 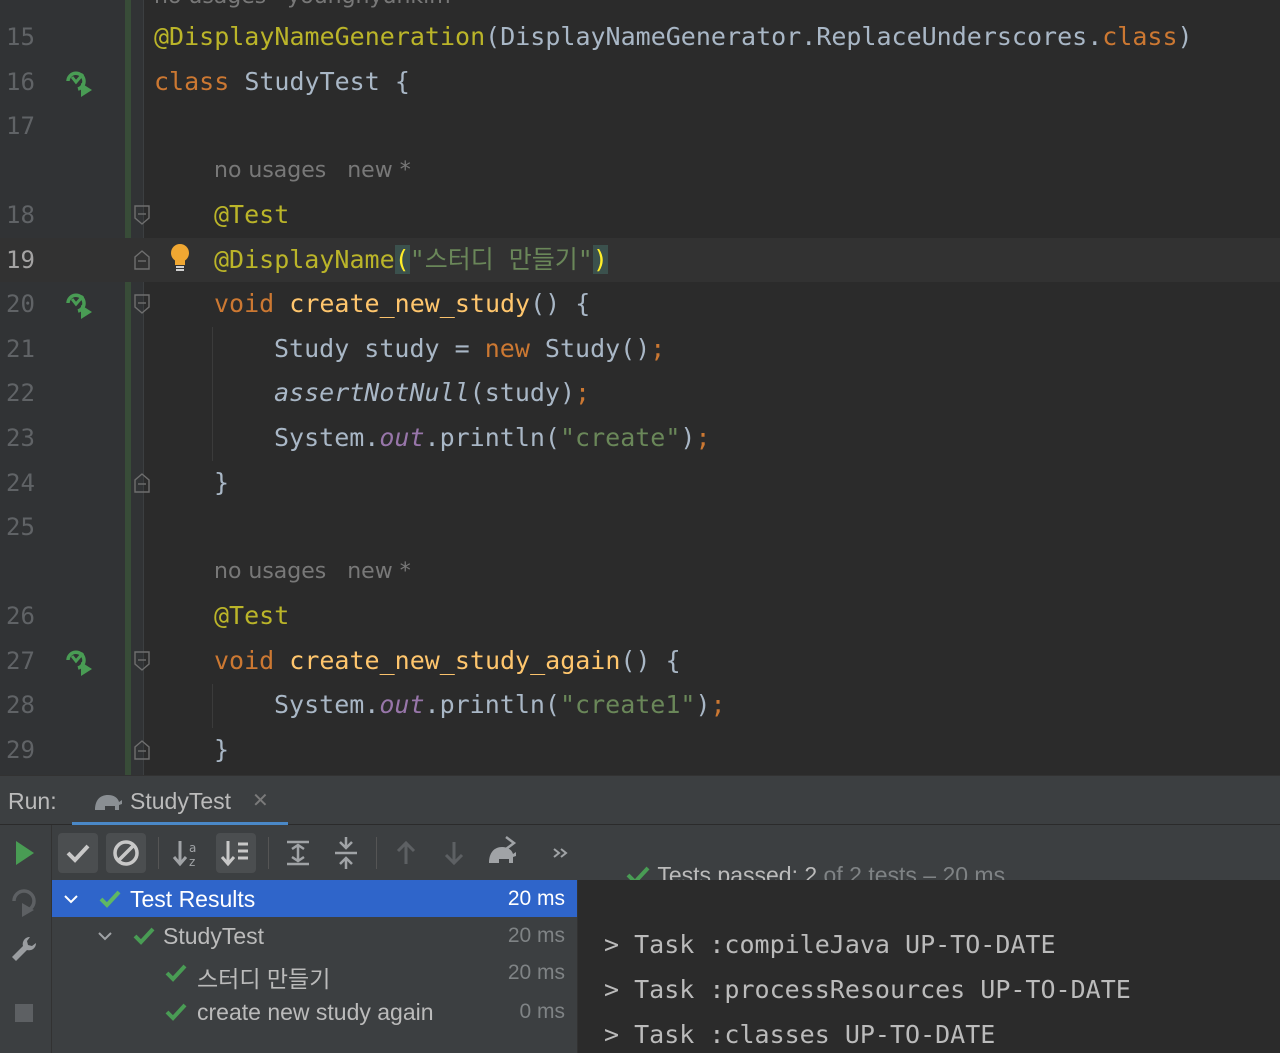 I want to click on line-number: 25, so click(x=20, y=527).